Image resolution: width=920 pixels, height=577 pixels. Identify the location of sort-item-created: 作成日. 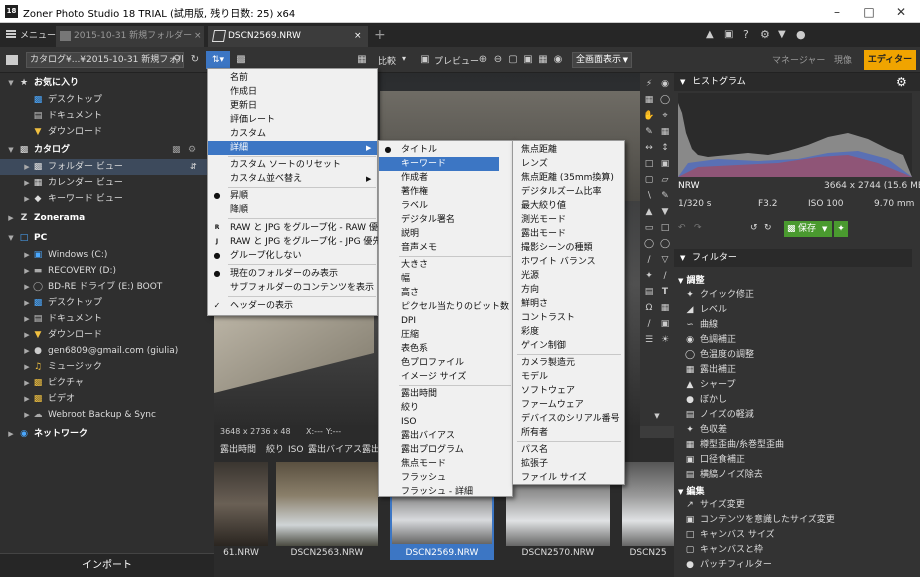
(292, 92).